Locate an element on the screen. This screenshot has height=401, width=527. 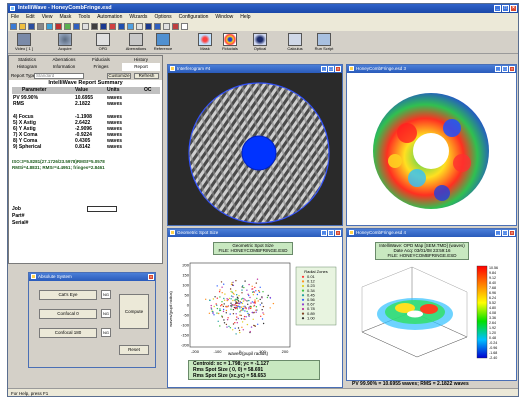
mask-icon is located at coordinates (103, 26).